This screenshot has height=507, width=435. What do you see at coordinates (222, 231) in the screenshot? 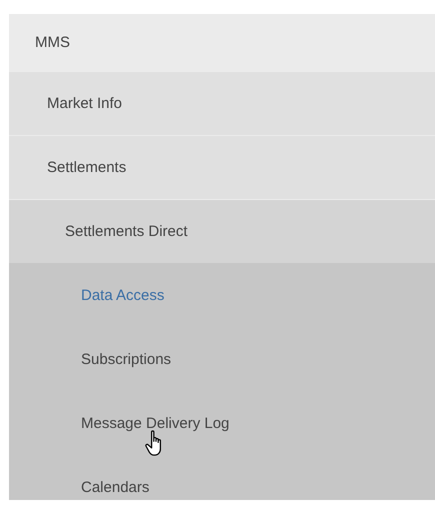
I see `menu-item: Settlements Direct` at bounding box center [222, 231].